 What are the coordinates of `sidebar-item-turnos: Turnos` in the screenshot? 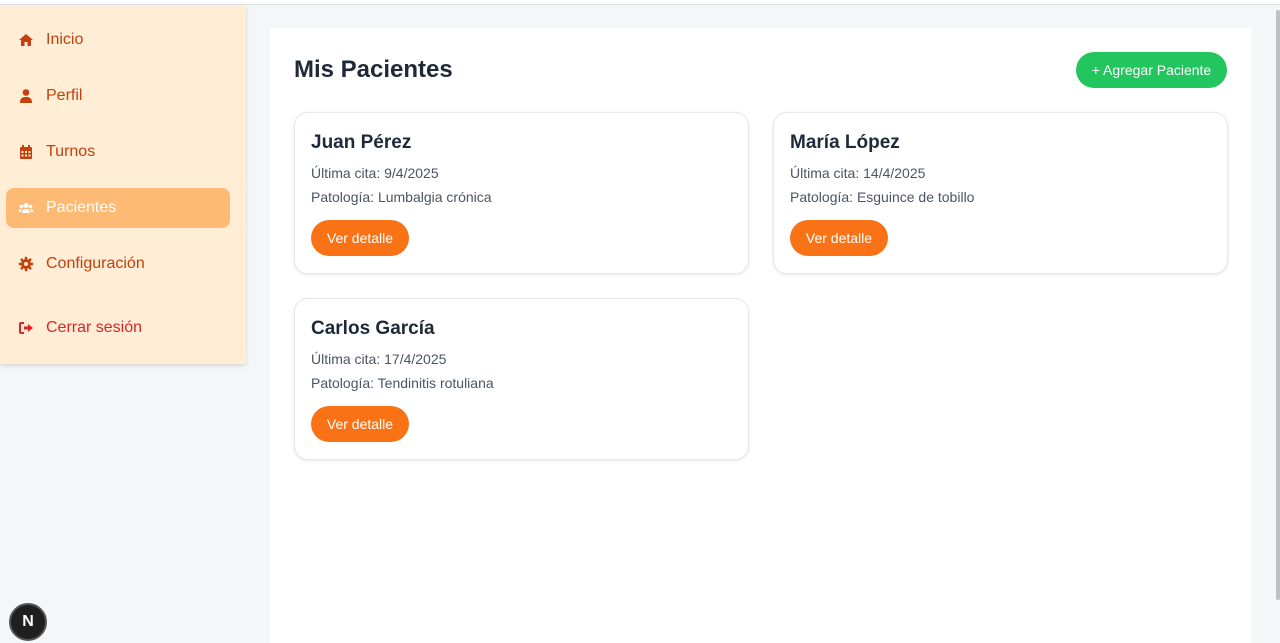 It's located at (118, 152).